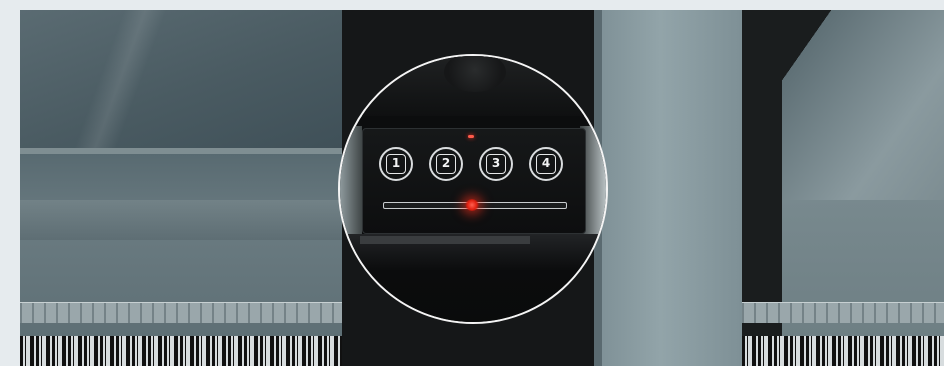  I want to click on button-1-label: 1, so click(396, 164).